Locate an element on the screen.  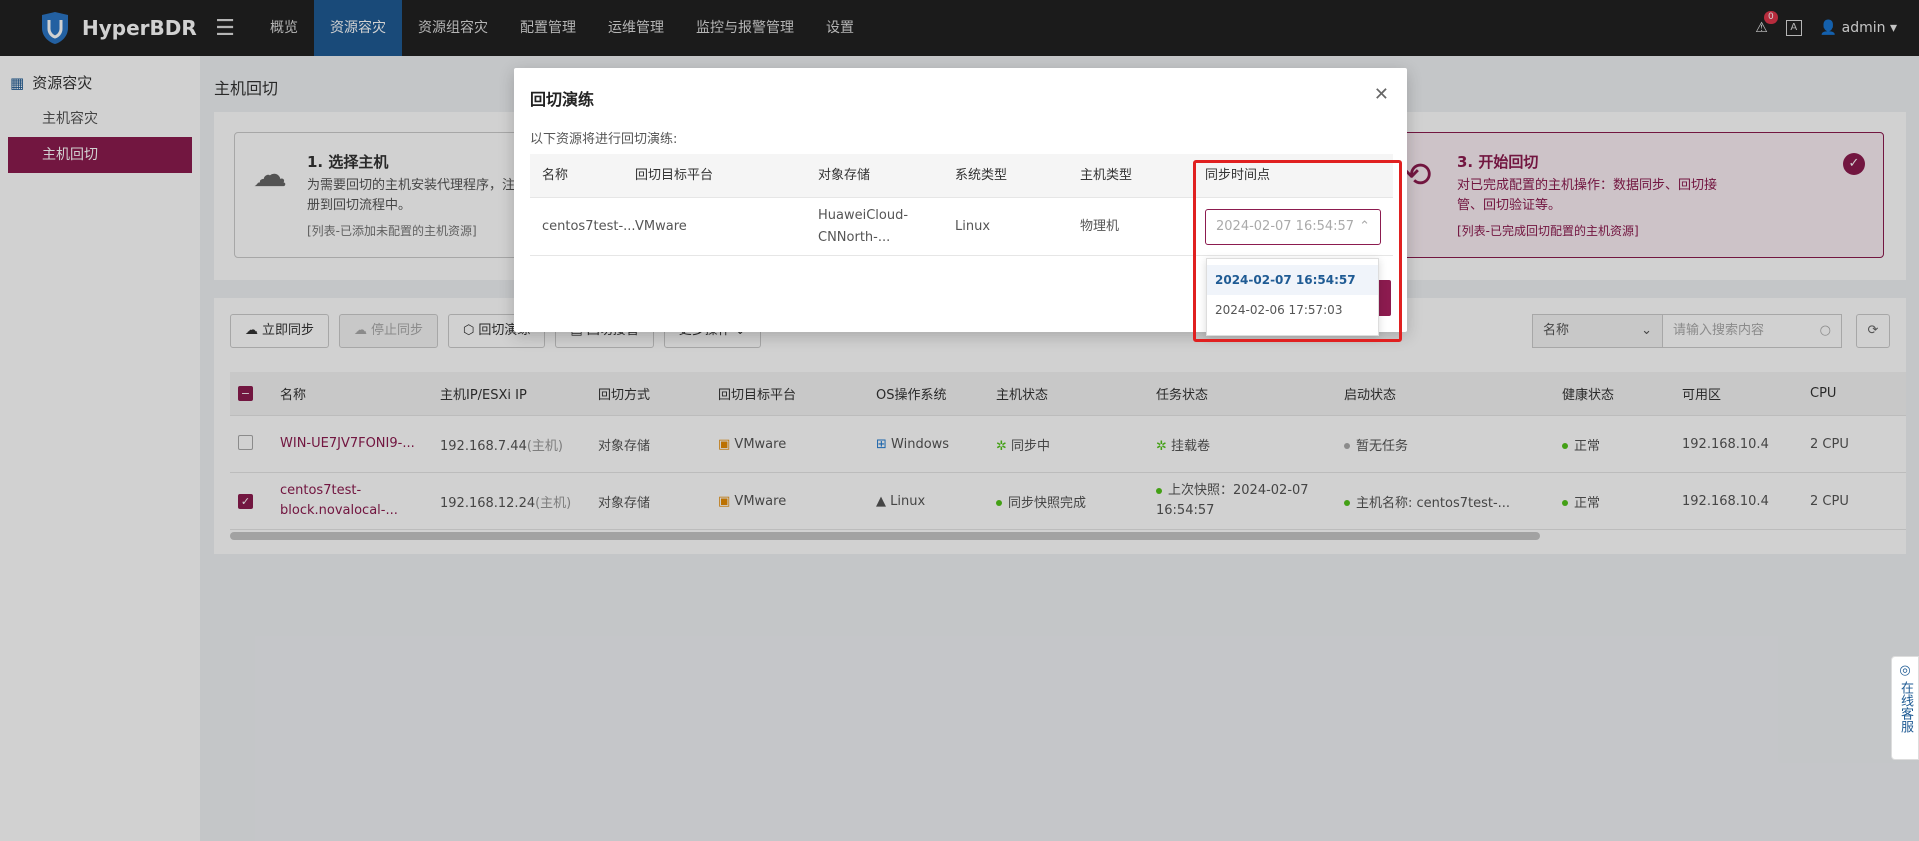
col-host-type: 主机类型 is located at coordinates (1130, 176).